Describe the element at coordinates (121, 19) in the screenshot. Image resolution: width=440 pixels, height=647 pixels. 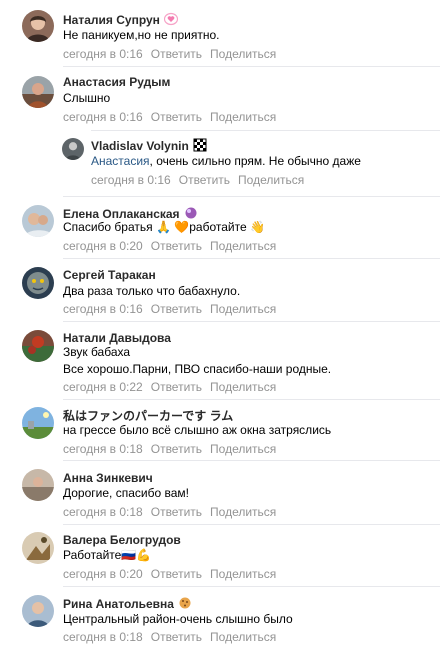
I see `comment-author: Наталия Супрун` at that location.